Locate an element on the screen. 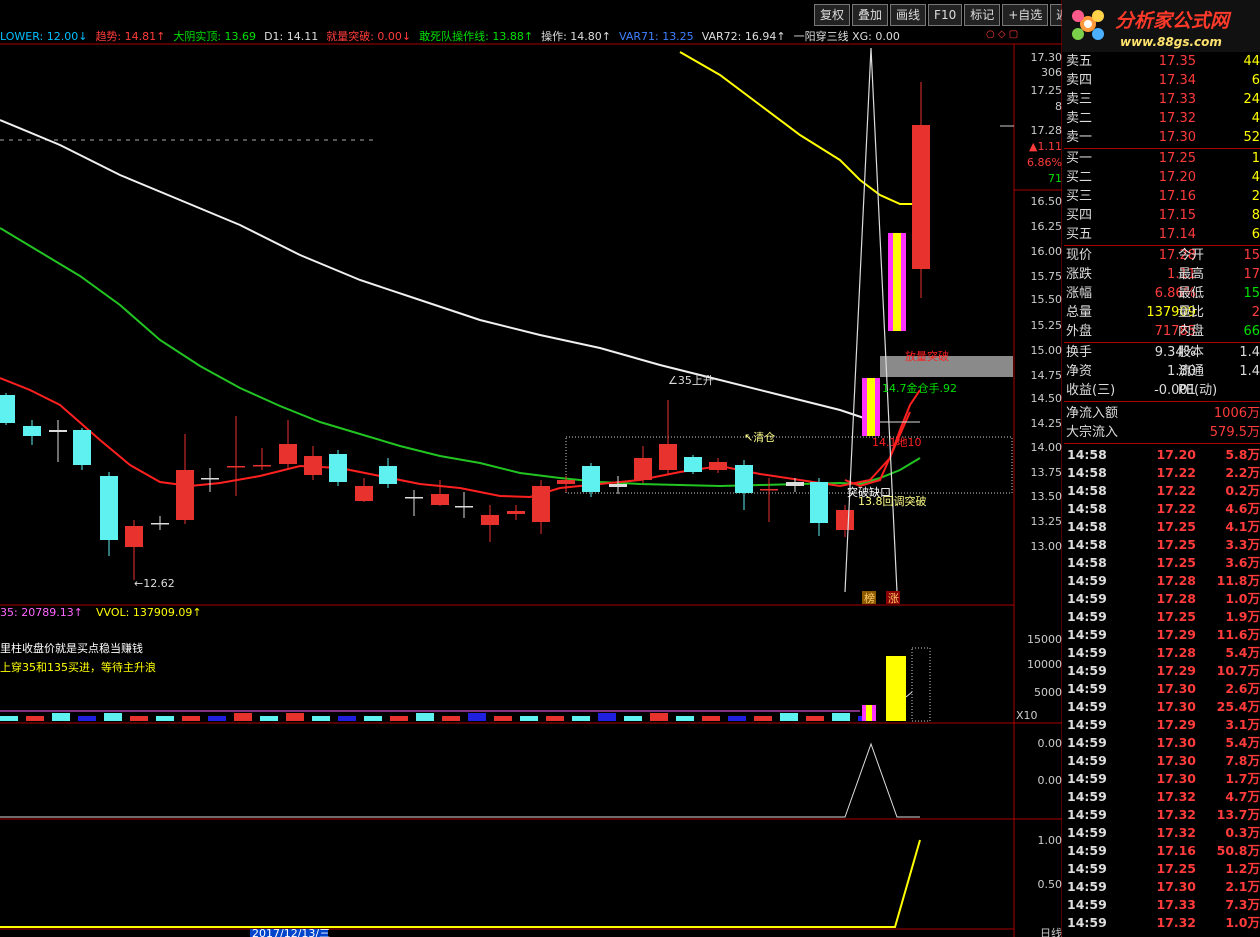  cell: 2.2万 is located at coordinates (1242, 472).